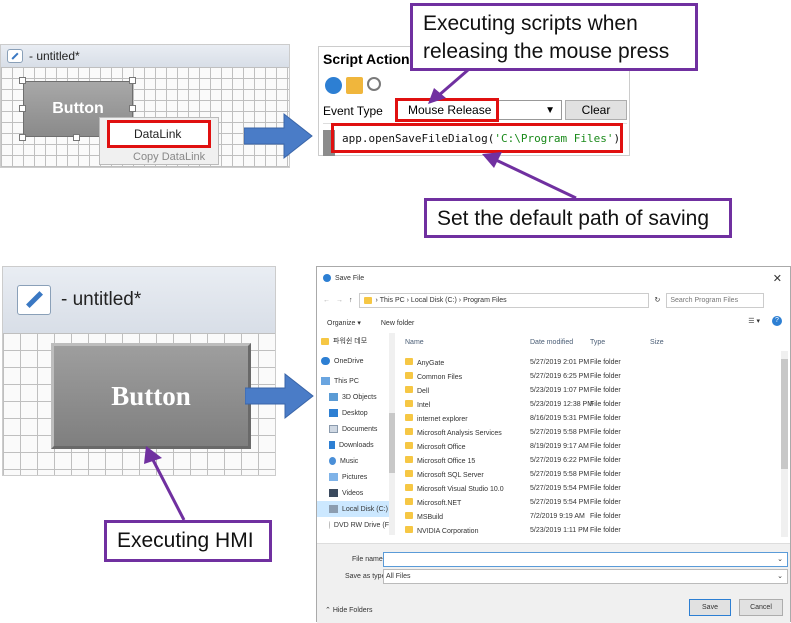 The image size is (791, 623). I want to click on nav-item: 파워쉰 데모, so click(353, 341).